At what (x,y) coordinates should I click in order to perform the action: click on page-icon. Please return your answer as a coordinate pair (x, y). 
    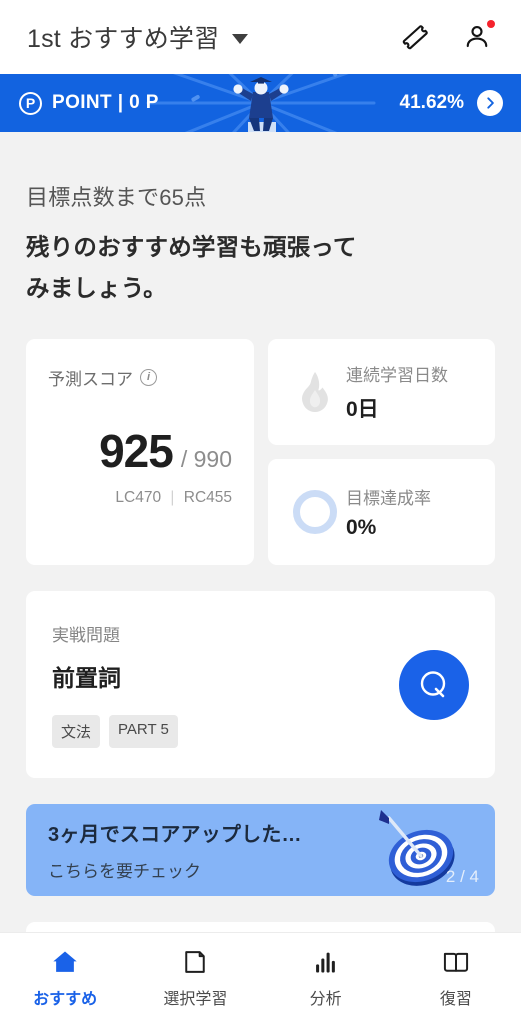
    Looking at the image, I should click on (195, 962).